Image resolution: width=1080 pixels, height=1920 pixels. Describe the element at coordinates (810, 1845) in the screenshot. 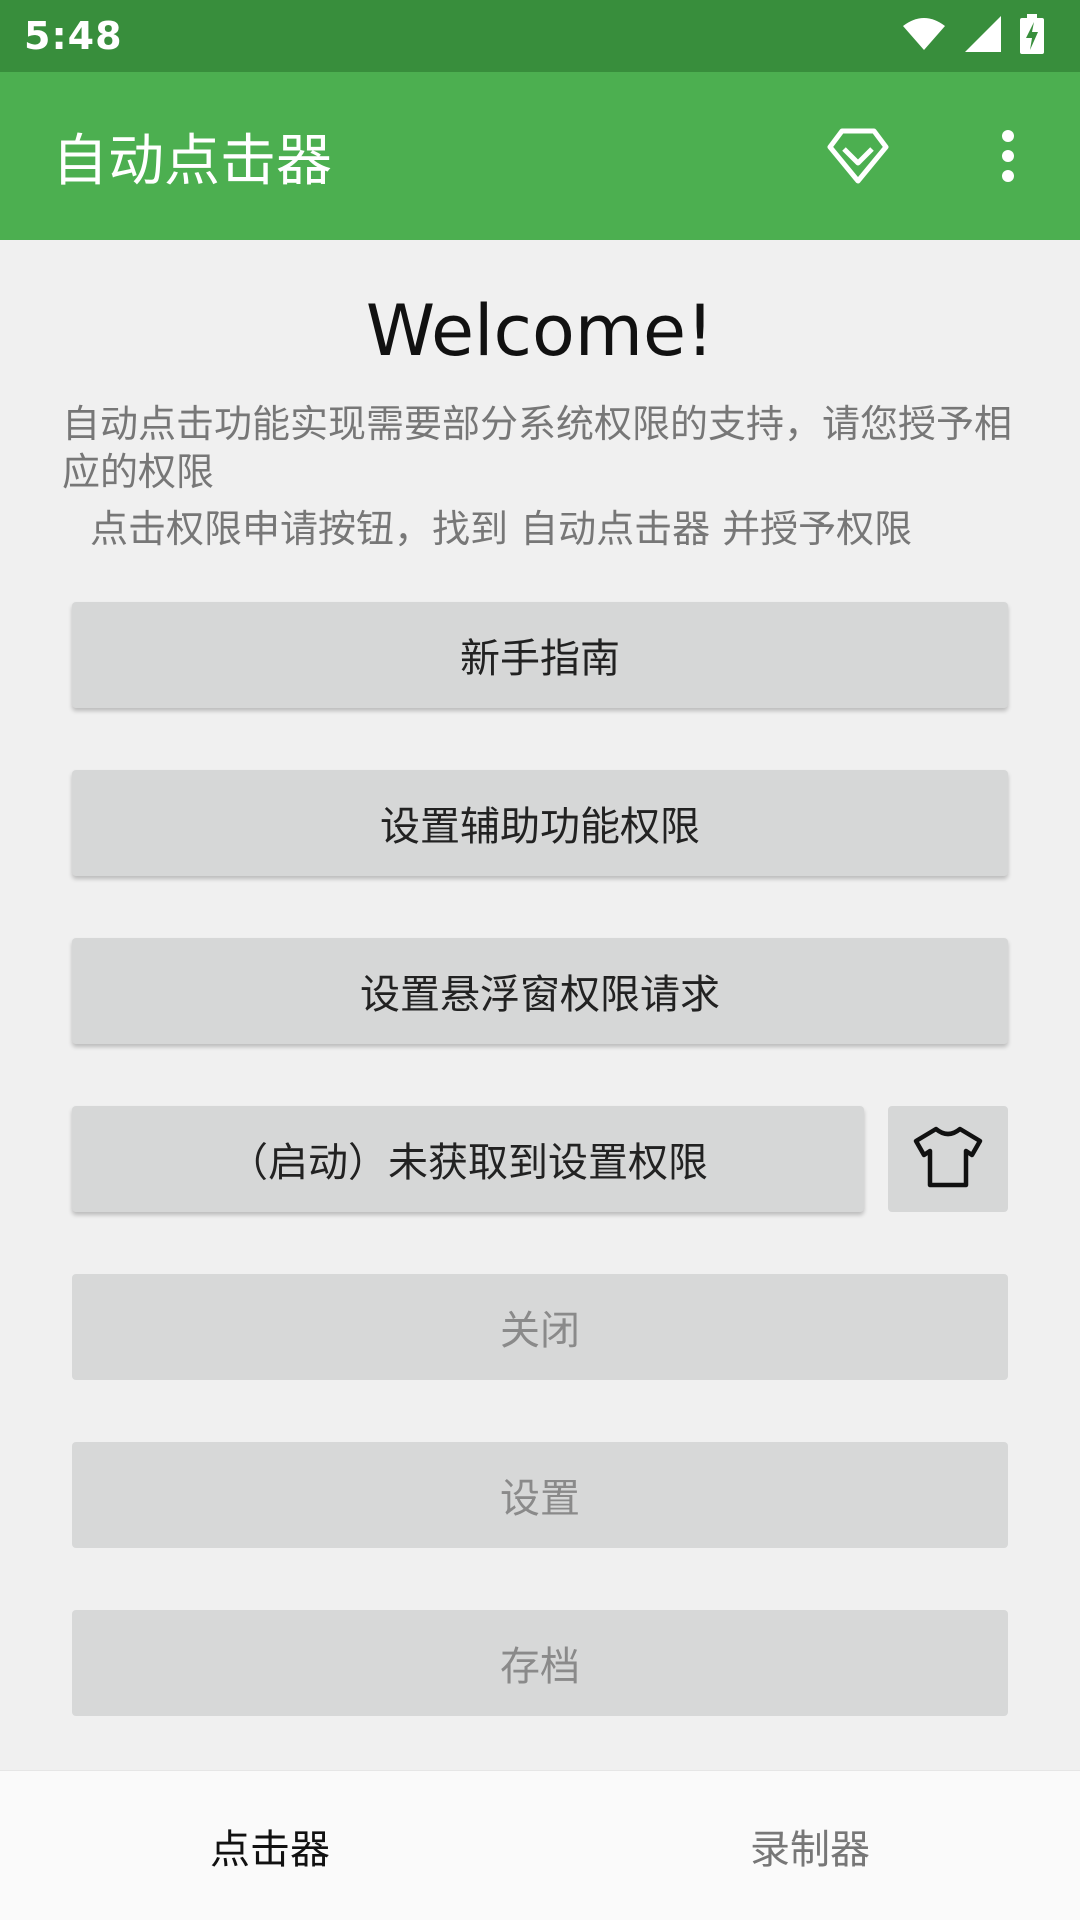

I see `tab-recorder: 录制器` at that location.